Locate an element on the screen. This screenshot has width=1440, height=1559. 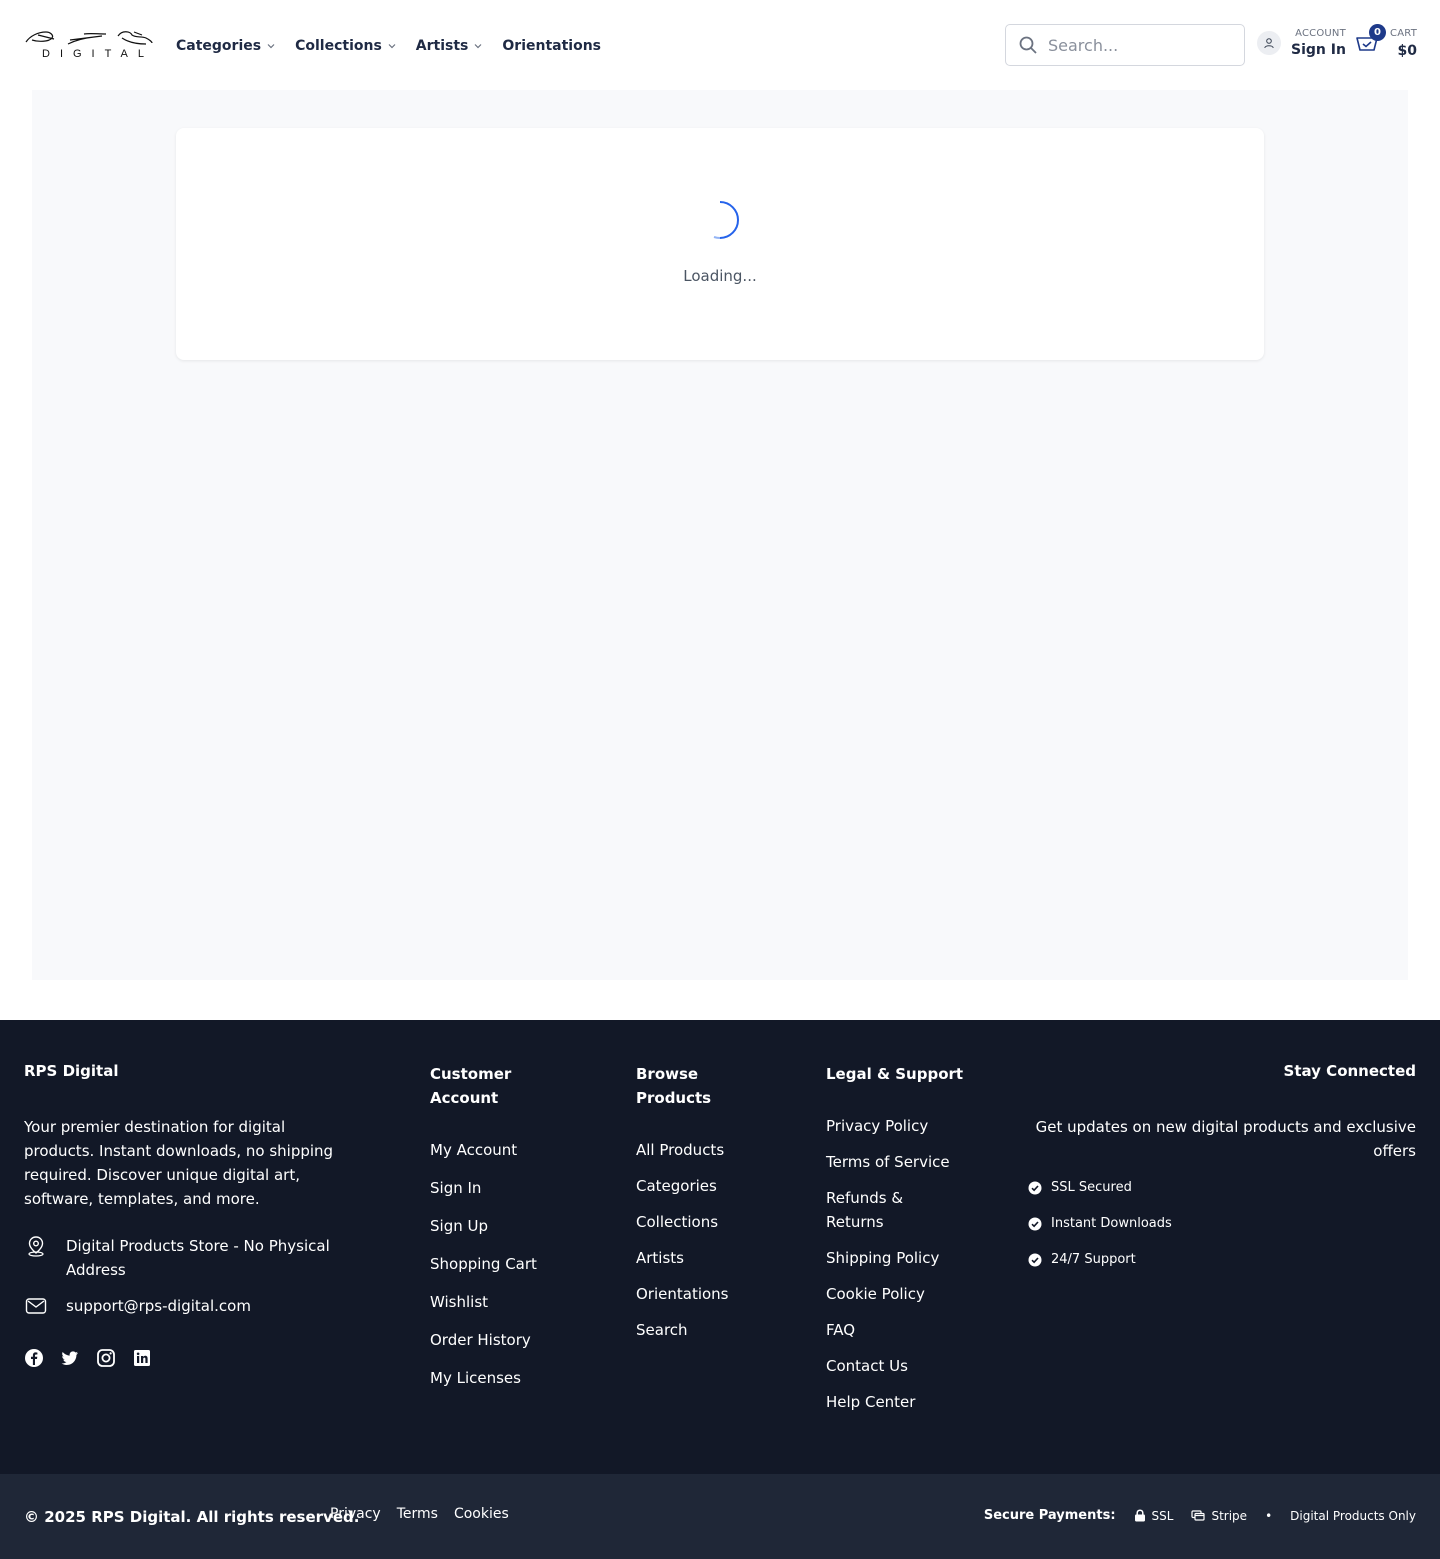
nav-artists-label: Artists is located at coordinates (442, 46).